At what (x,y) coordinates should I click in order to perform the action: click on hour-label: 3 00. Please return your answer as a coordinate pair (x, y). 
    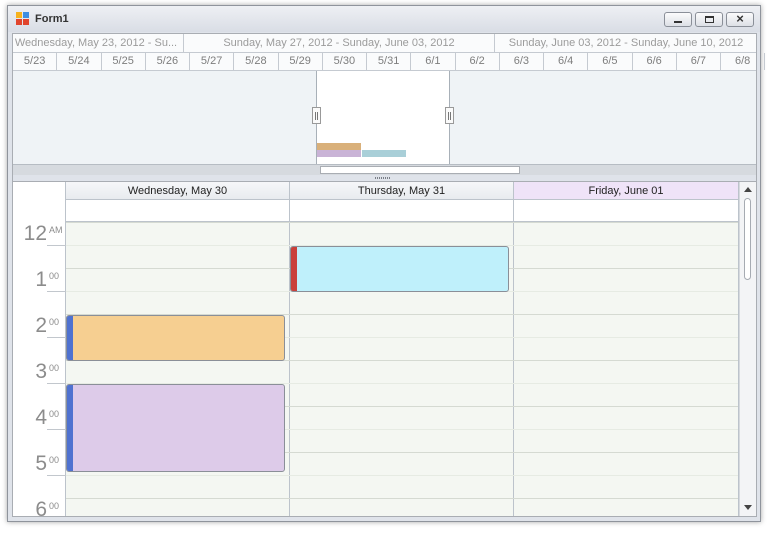
    Looking at the image, I should click on (47, 371).